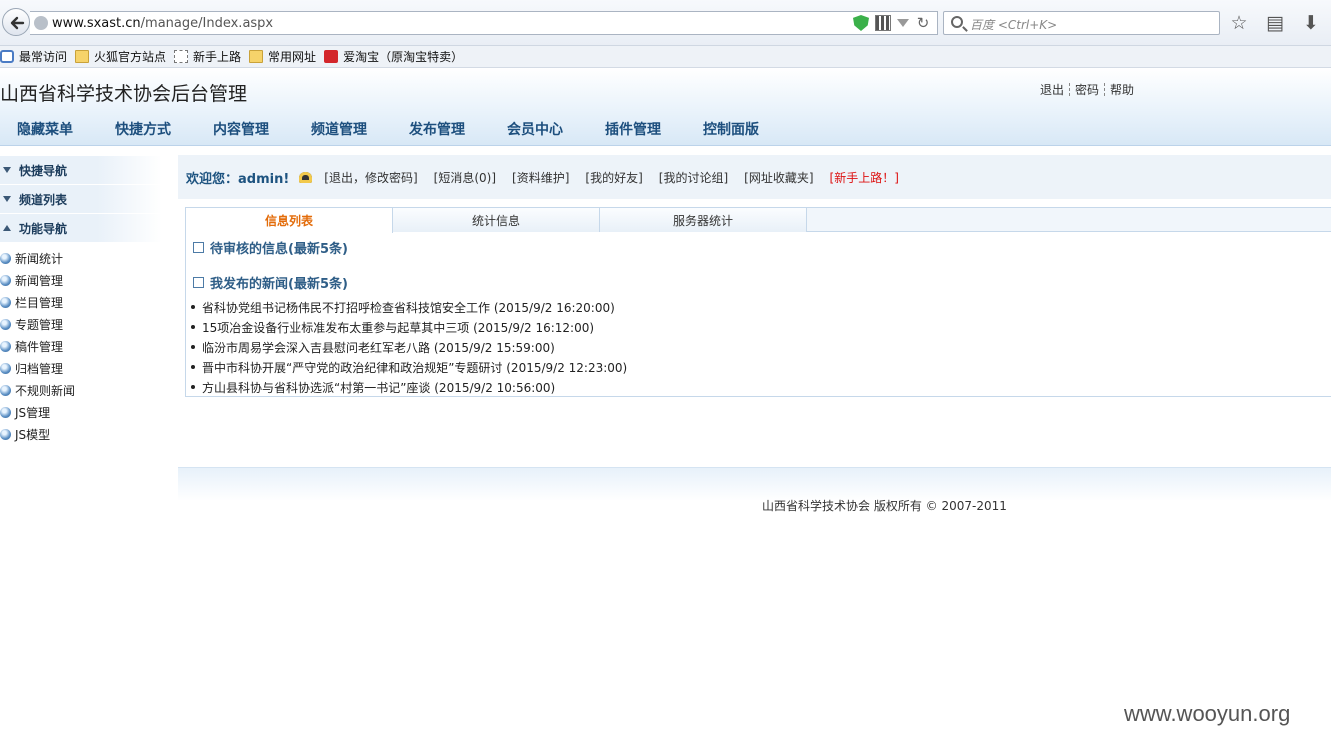 Image resolution: width=1331 pixels, height=744 pixels. What do you see at coordinates (39, 280) in the screenshot?
I see `sidebar-item-label: 新闻管理` at bounding box center [39, 280].